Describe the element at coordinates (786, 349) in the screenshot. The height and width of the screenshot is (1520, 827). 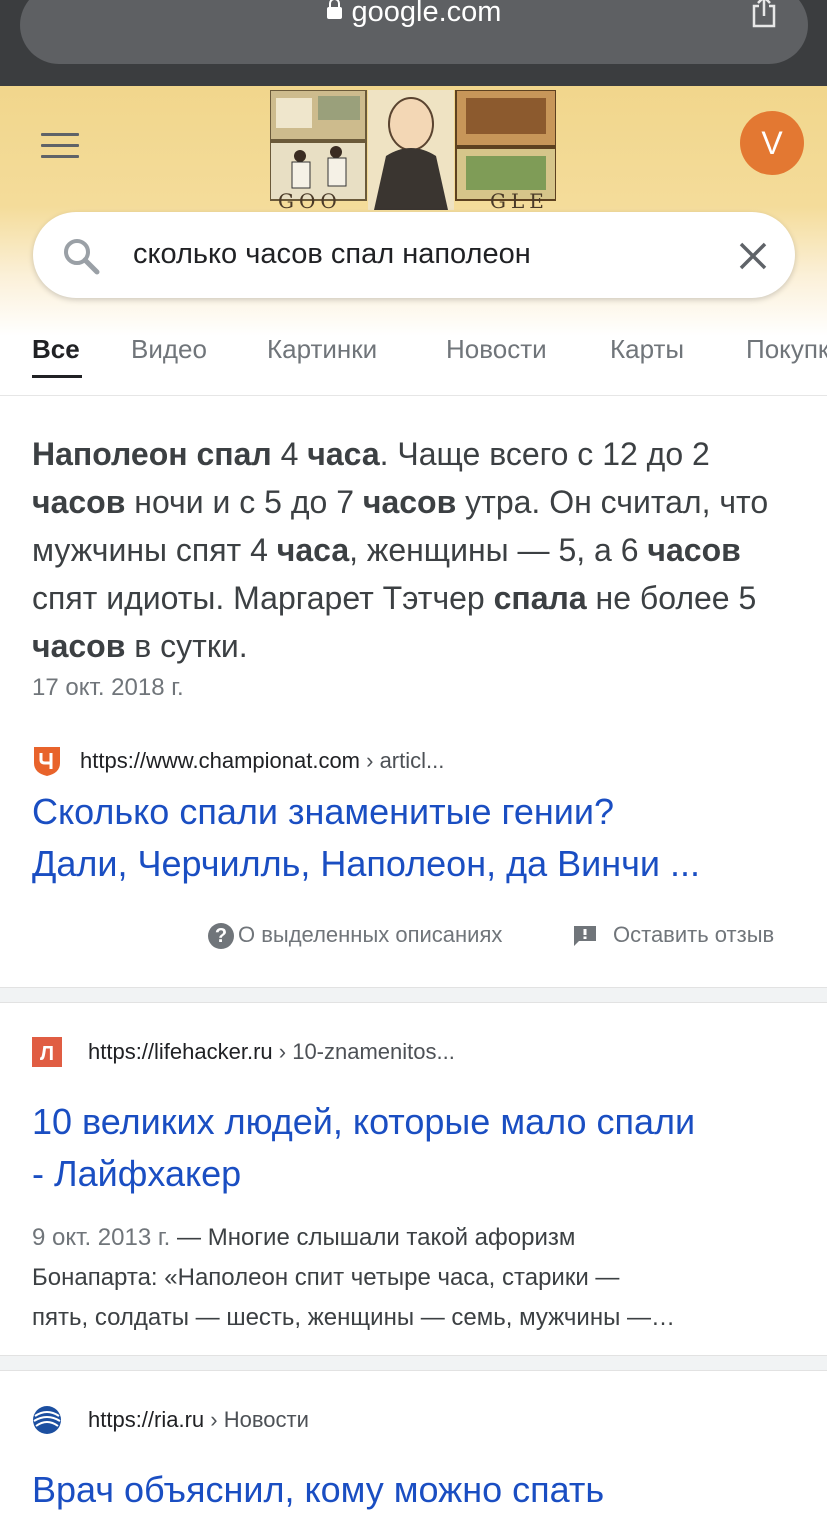
I see `tab-shopping: Покупки` at that location.